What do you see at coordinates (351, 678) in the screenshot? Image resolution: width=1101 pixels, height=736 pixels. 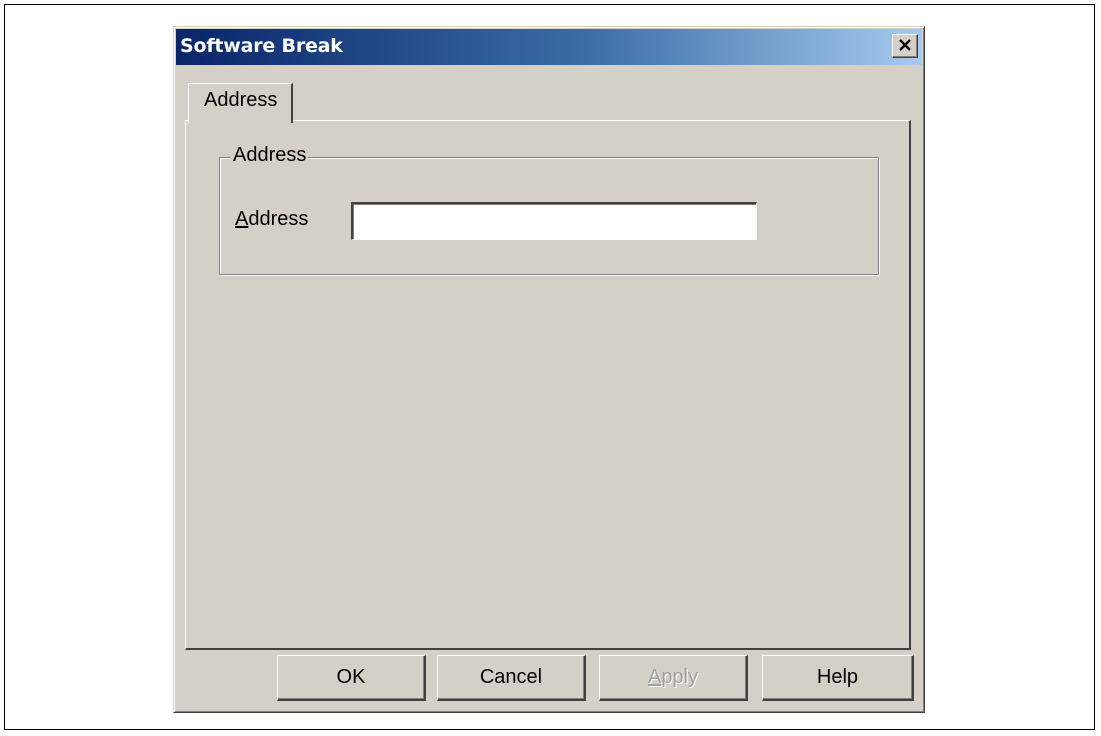 I see `ok-button: OK` at bounding box center [351, 678].